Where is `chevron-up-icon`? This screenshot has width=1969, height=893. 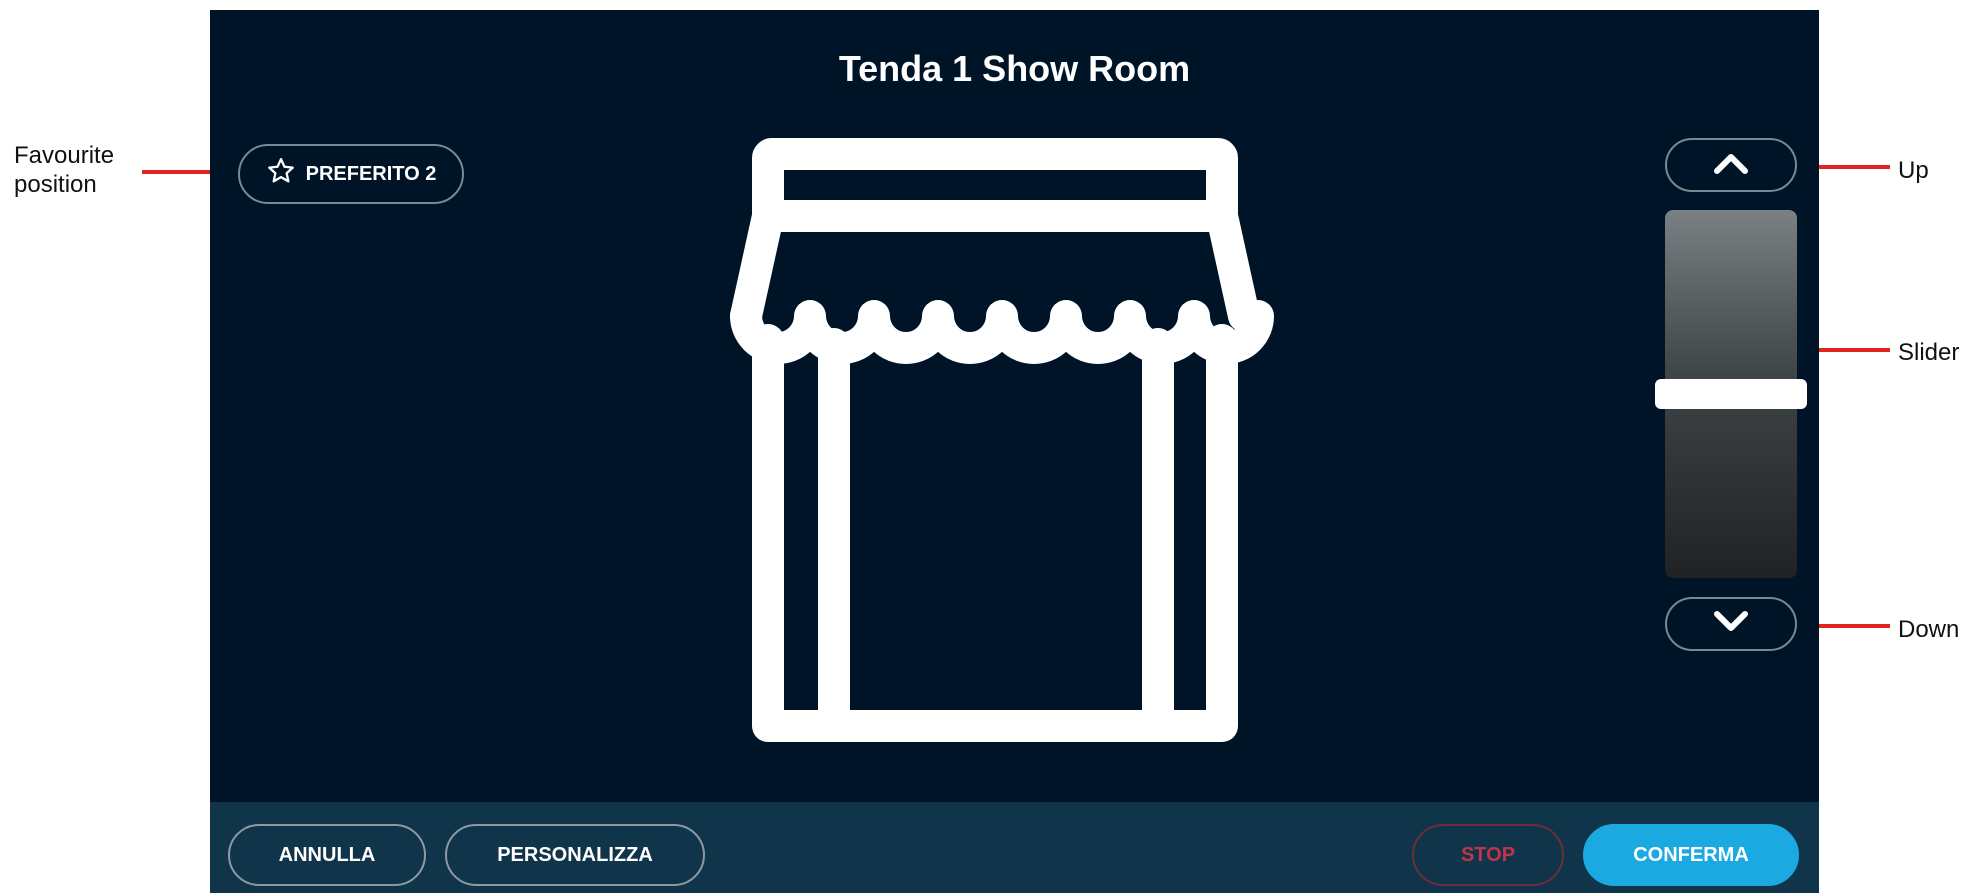
chevron-up-icon is located at coordinates (1731, 165).